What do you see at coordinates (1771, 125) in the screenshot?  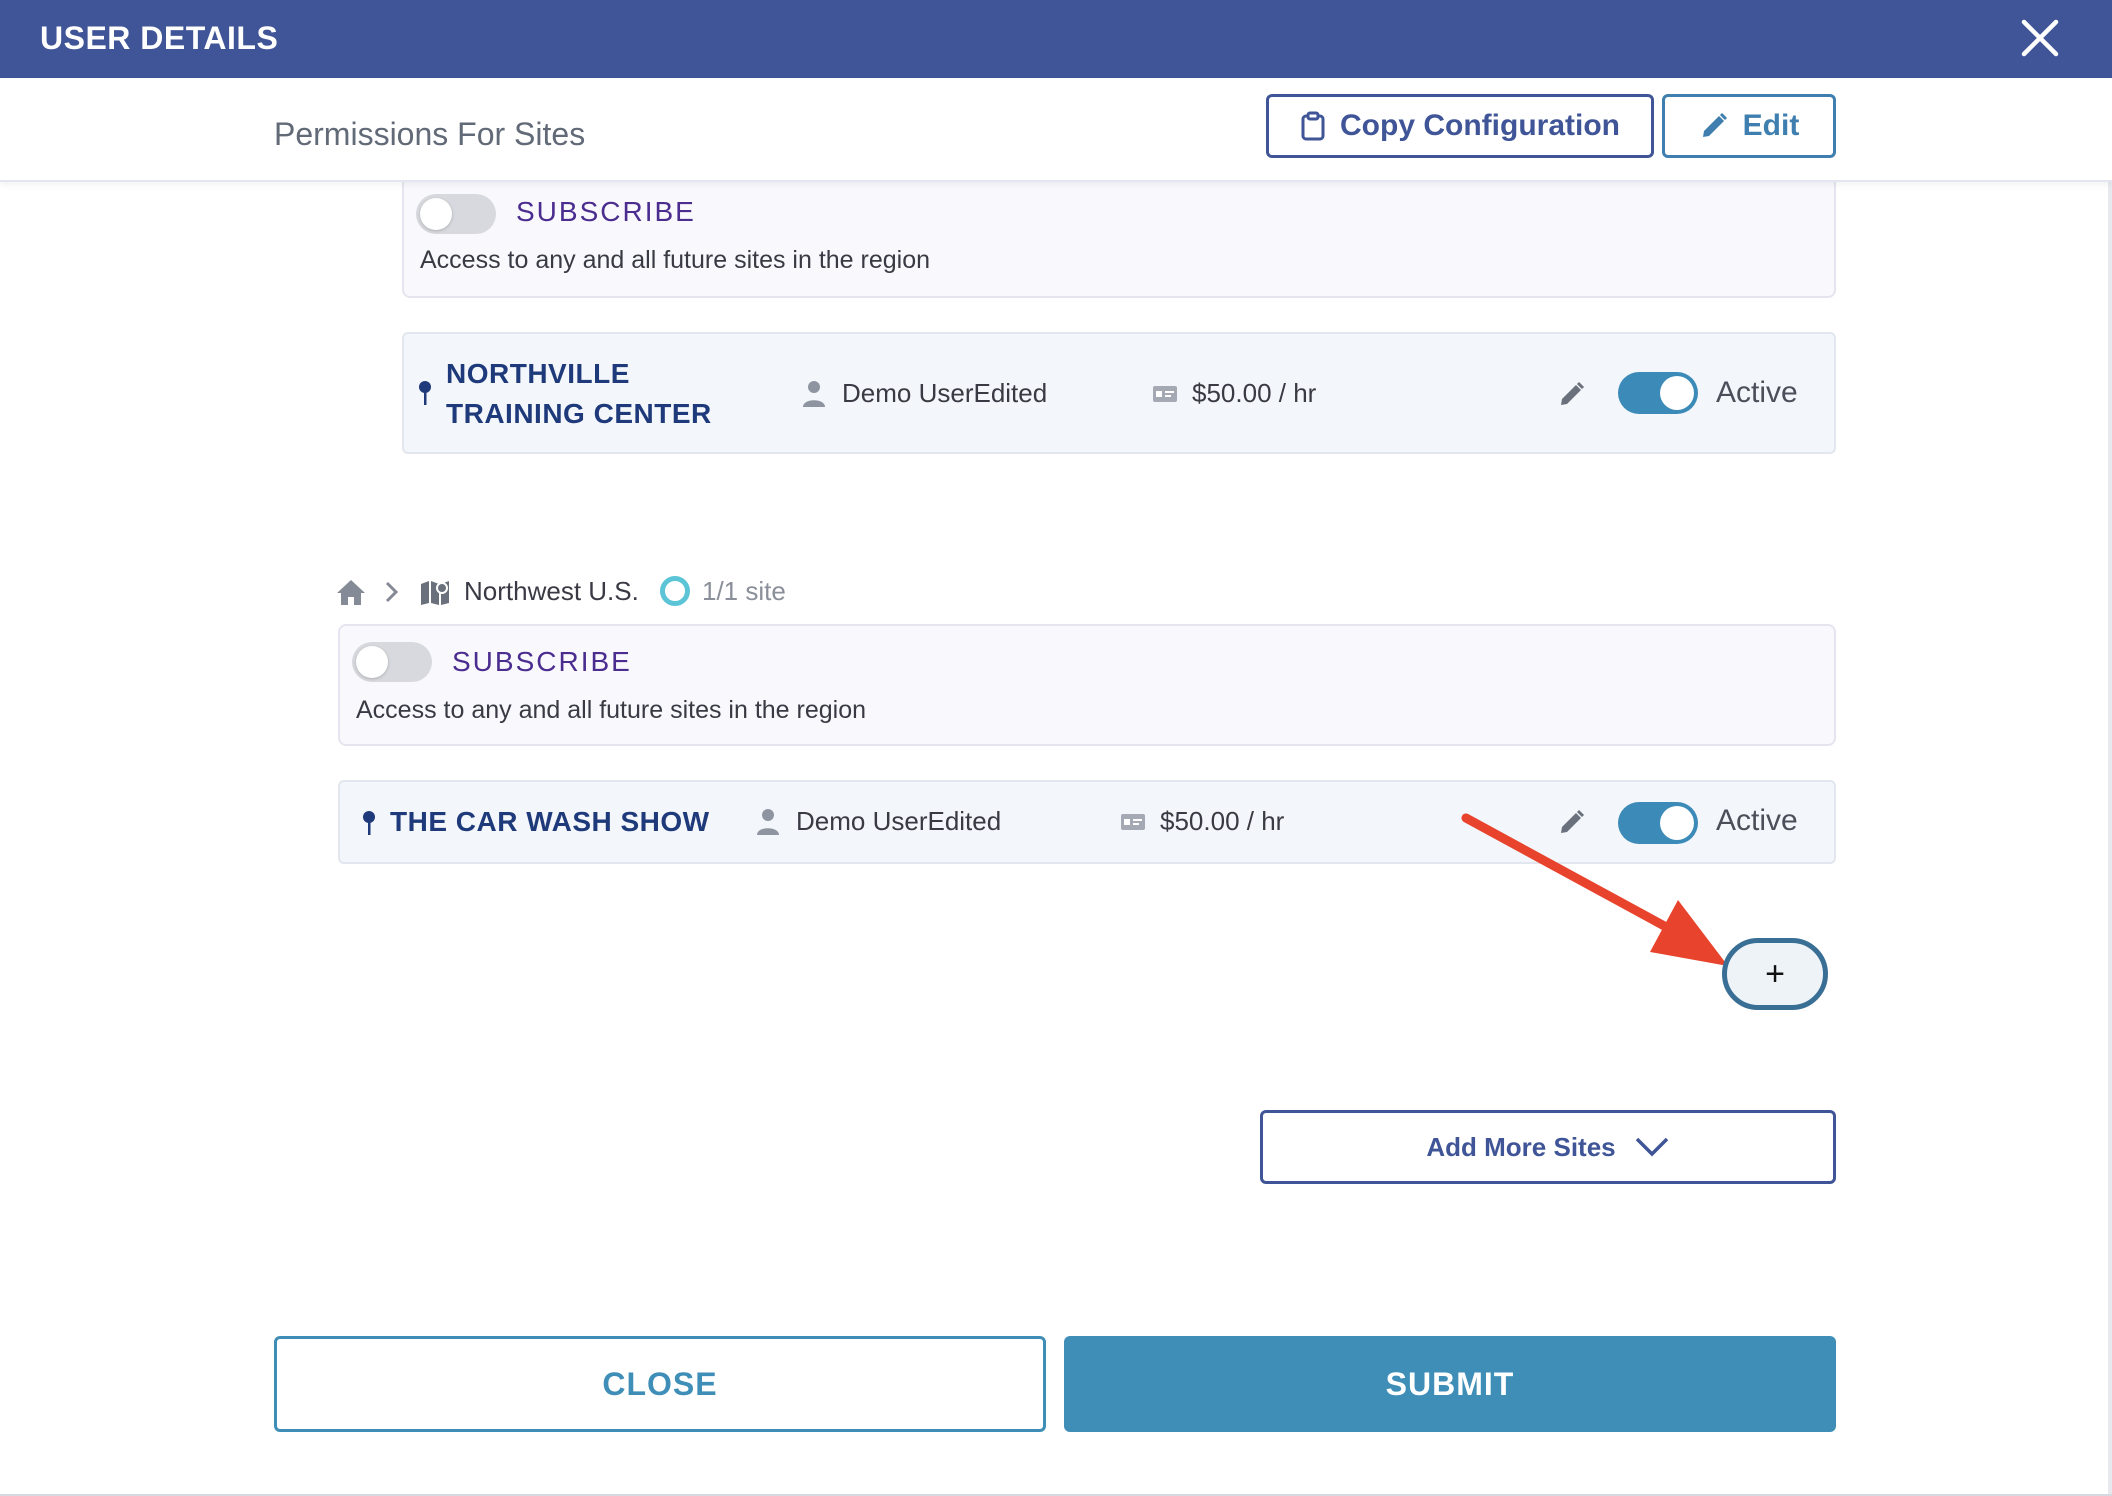 I see `edit-label: Edit` at bounding box center [1771, 125].